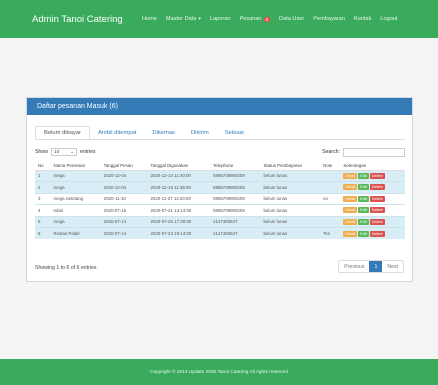  I want to click on col-telephone: Telephone, so click(235, 166).